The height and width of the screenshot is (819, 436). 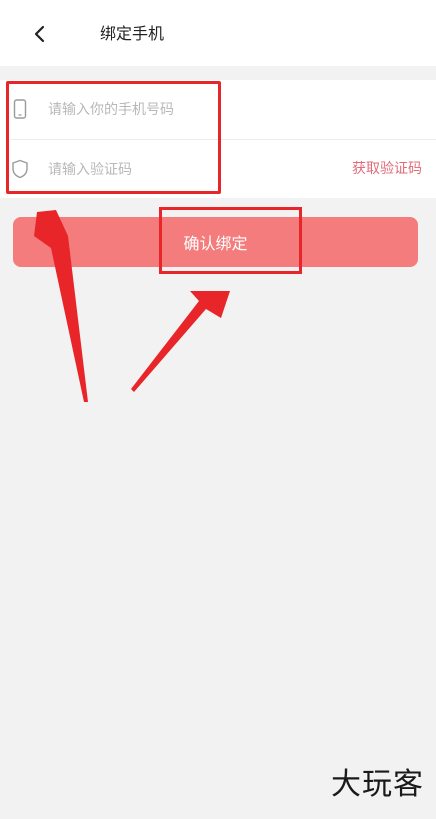 I want to click on shield-icon, so click(x=20, y=169).